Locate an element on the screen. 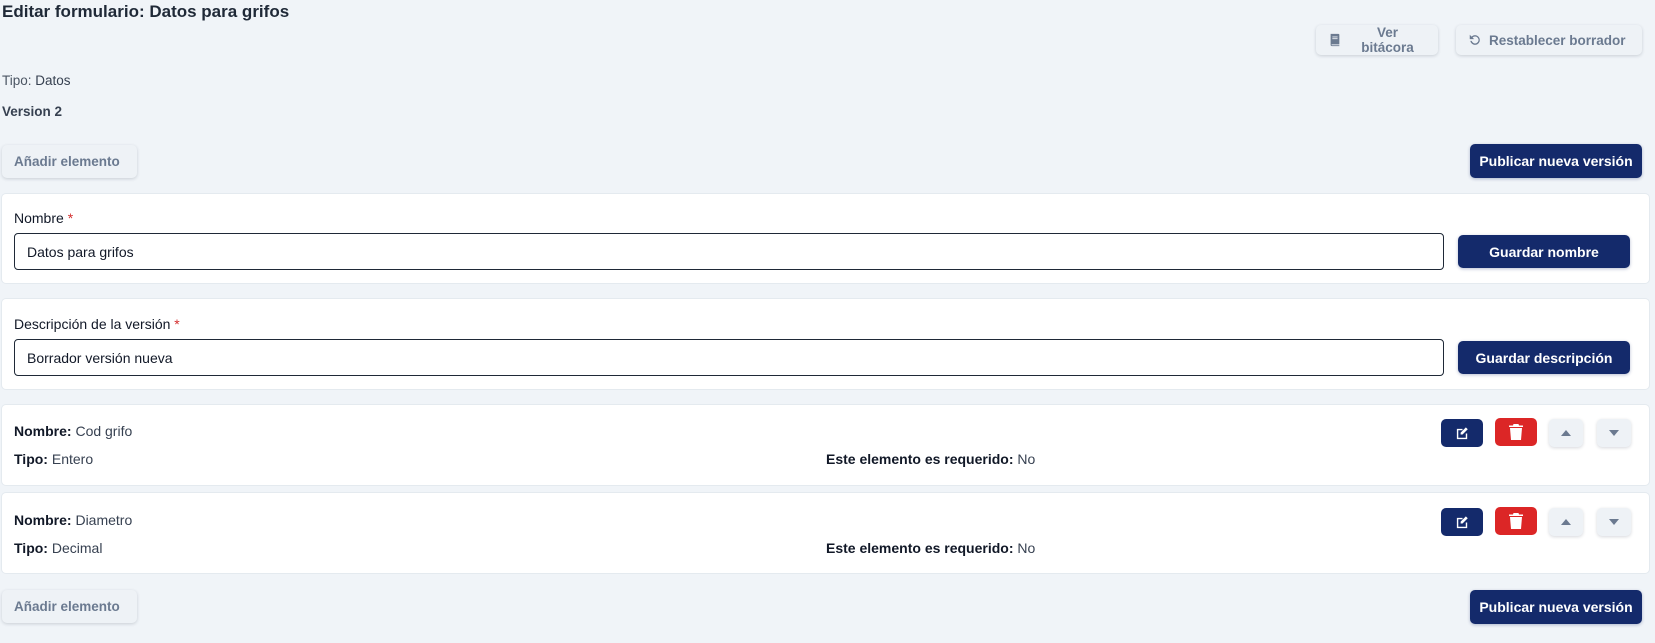 Image resolution: width=1655 pixels, height=643 pixels. element-type: Tipo: Entero is located at coordinates (53, 459).